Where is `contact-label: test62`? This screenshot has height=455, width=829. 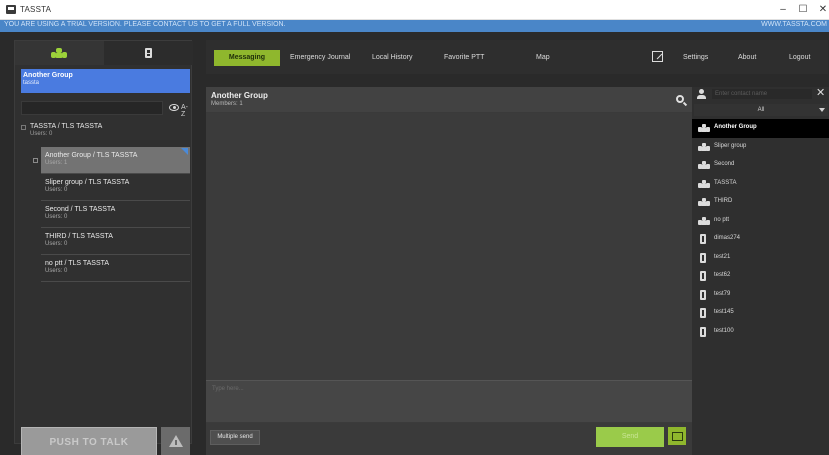
contact-label: test62 is located at coordinates (722, 275).